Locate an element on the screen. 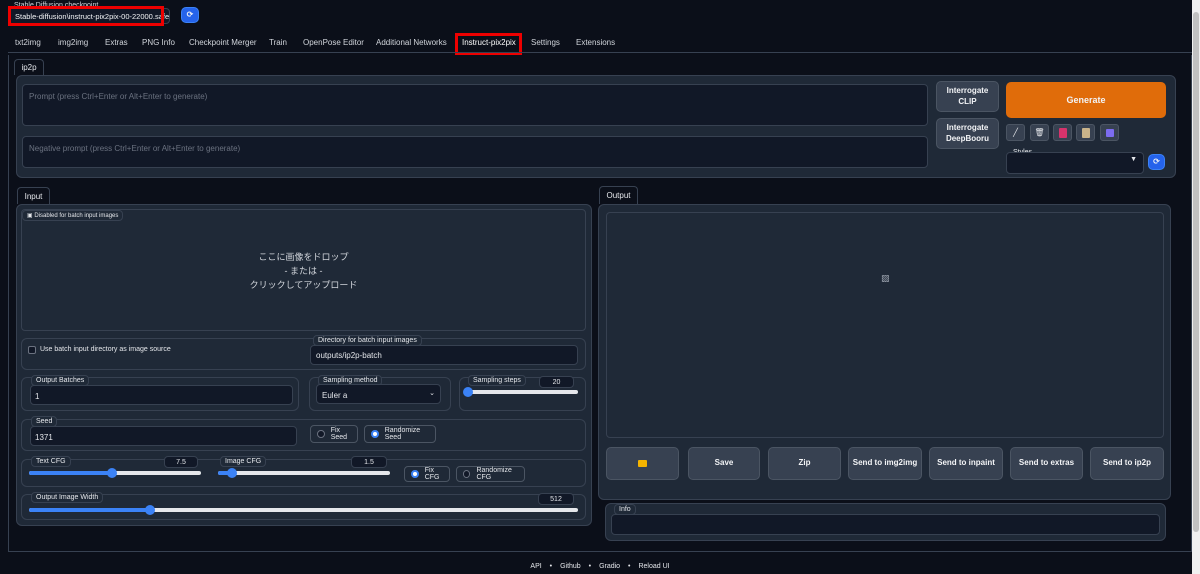  send-to-ip2p-button: Send to ip2p is located at coordinates (1127, 463).